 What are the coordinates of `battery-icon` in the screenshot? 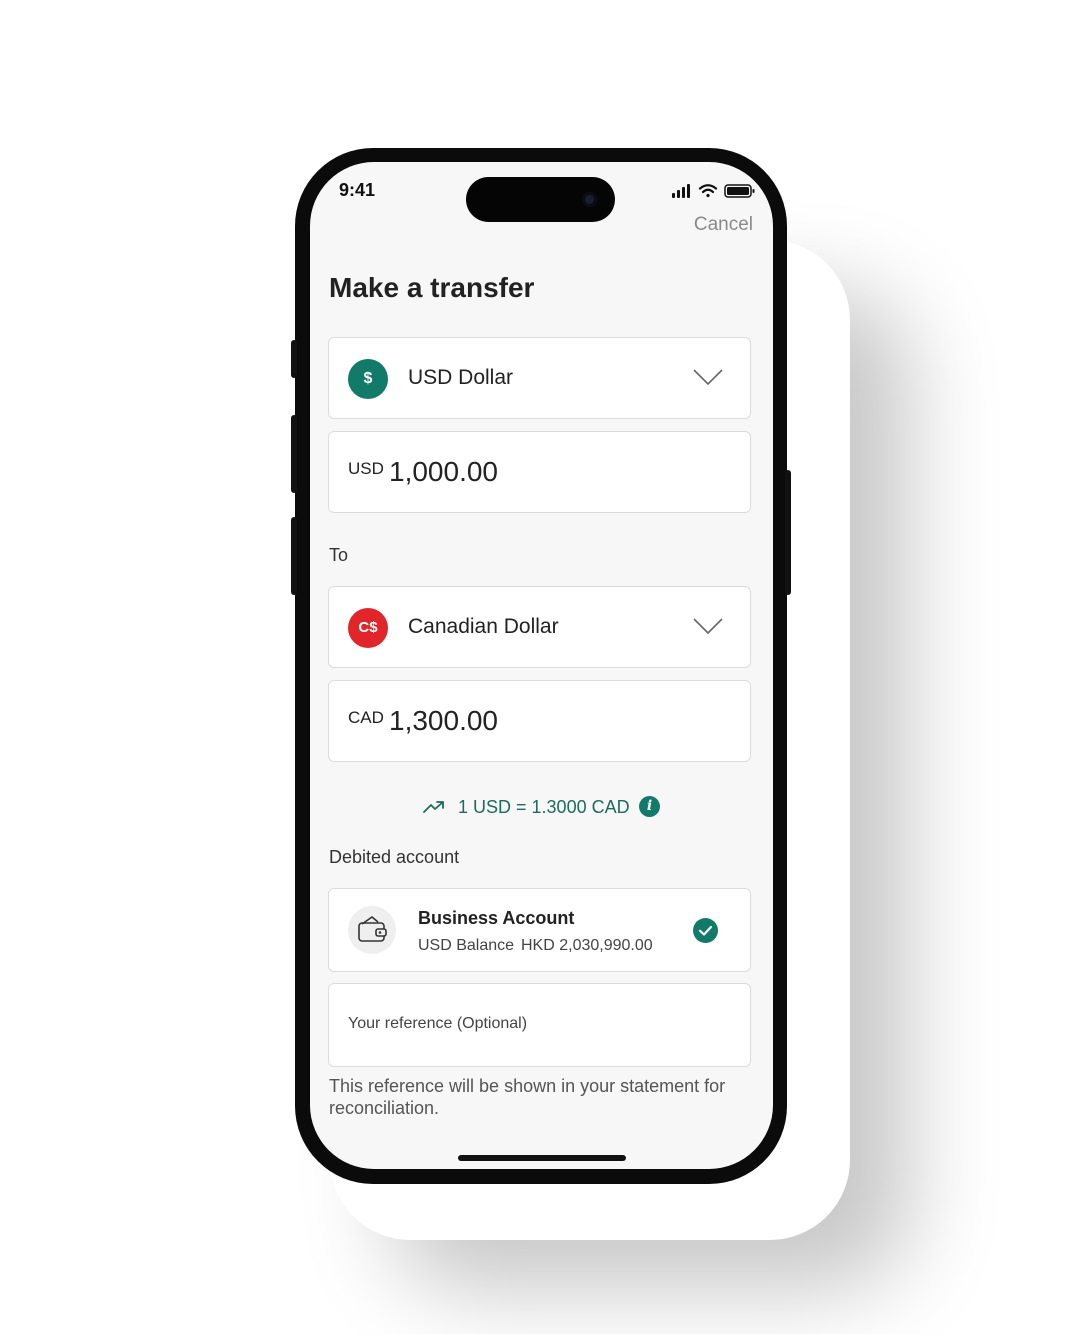 It's located at (739, 191).